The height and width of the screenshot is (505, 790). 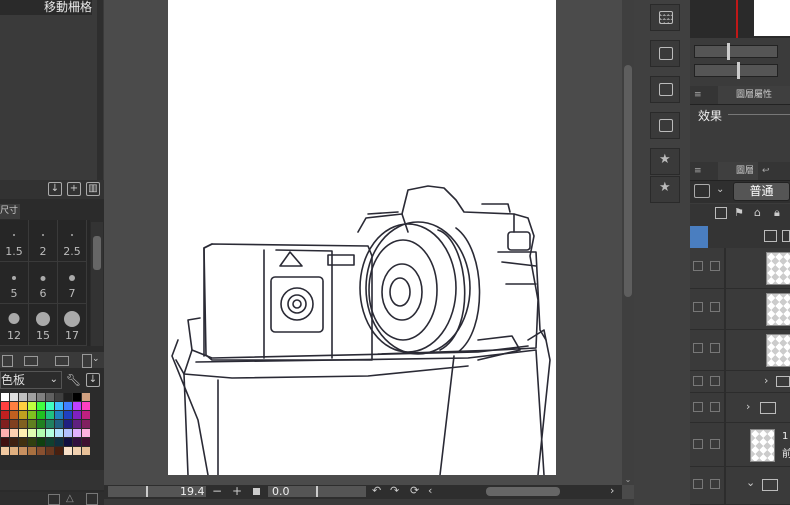 What do you see at coordinates (754, 95) in the screenshot?
I see `tab-layer-property: 圖層屬性` at bounding box center [754, 95].